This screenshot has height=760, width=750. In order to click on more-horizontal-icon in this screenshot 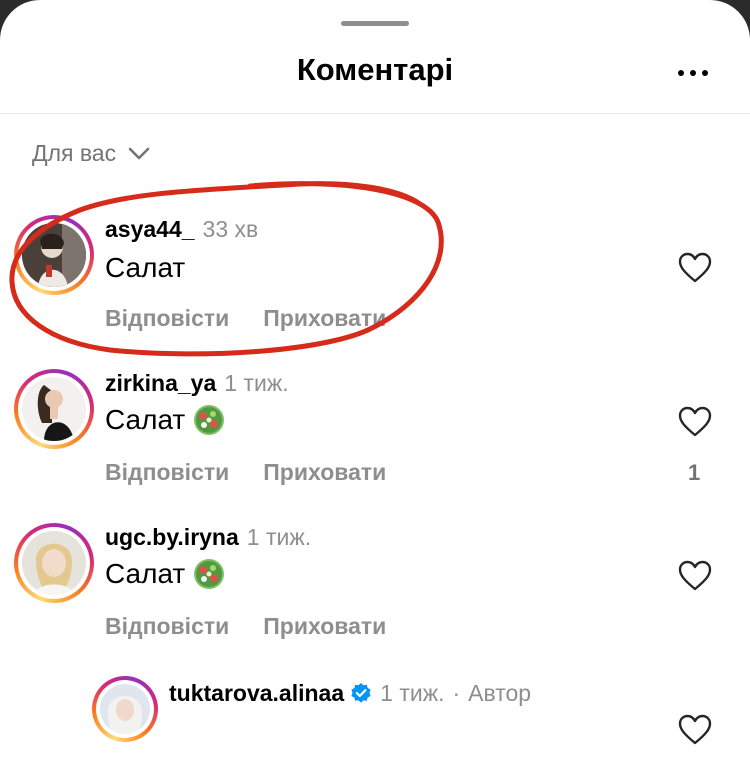, I will do `click(681, 73)`.